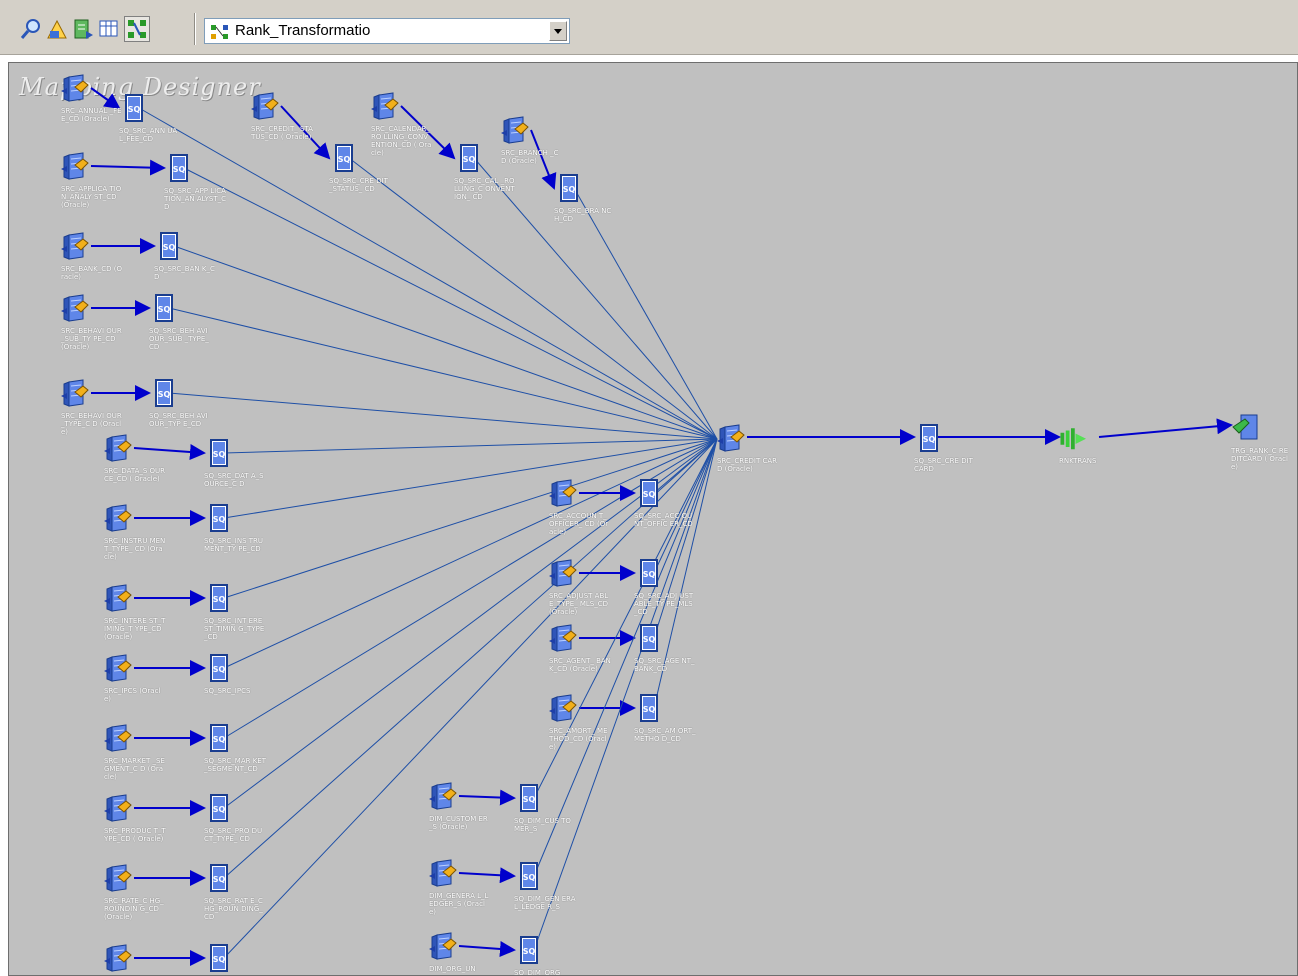  Describe the element at coordinates (31, 29) in the screenshot. I see `find-icon` at that location.